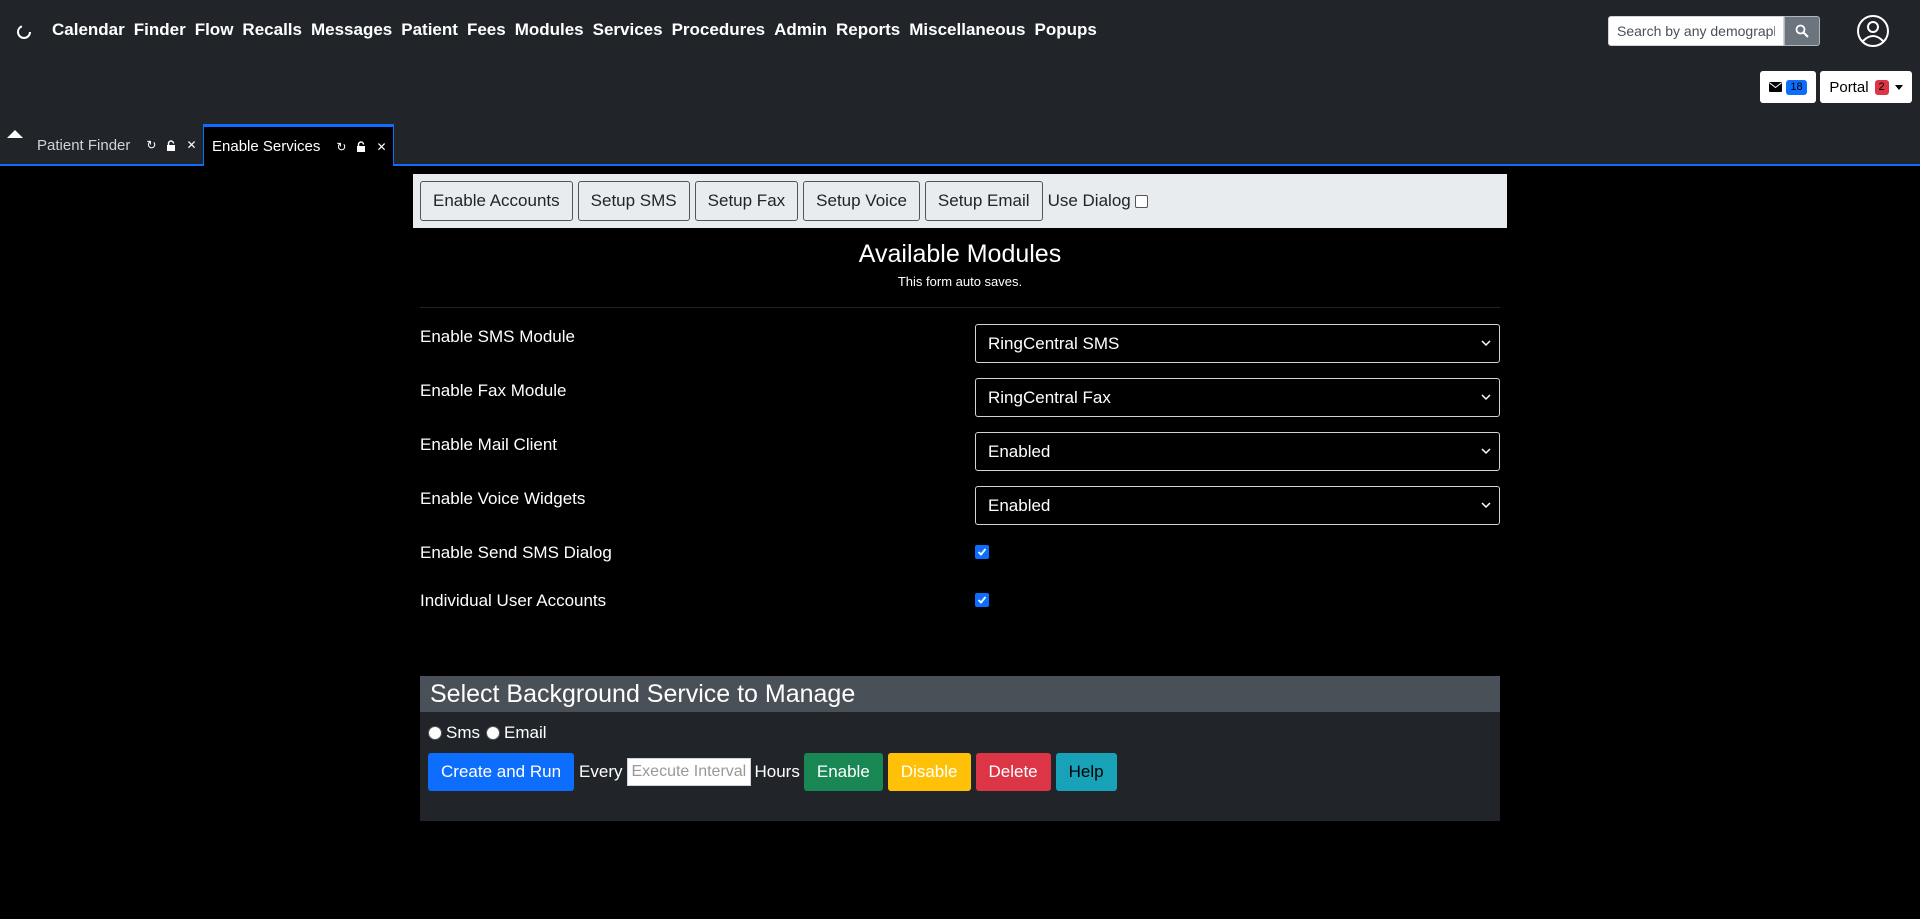 The height and width of the screenshot is (919, 1920). Describe the element at coordinates (1696, 31) in the screenshot. I see `search-input` at that location.